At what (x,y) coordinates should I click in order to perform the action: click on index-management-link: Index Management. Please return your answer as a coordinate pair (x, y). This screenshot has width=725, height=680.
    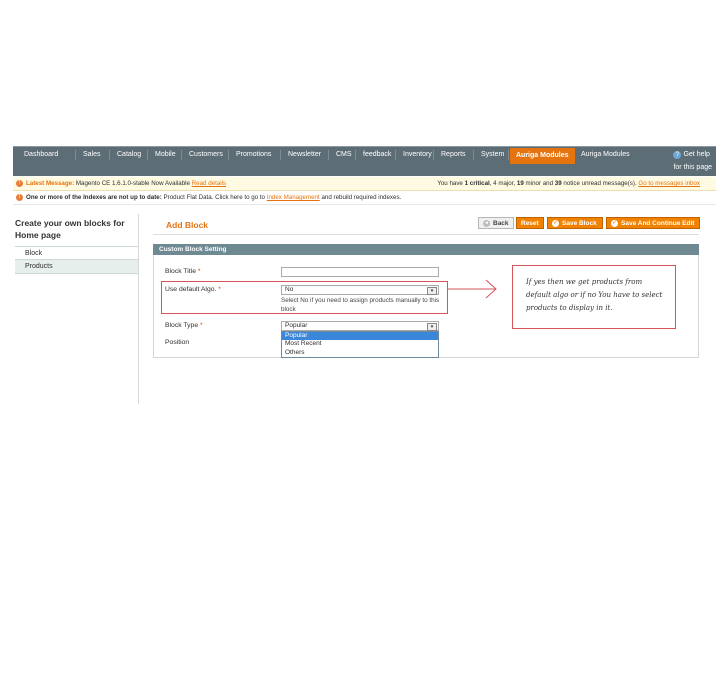
    Looking at the image, I should click on (293, 197).